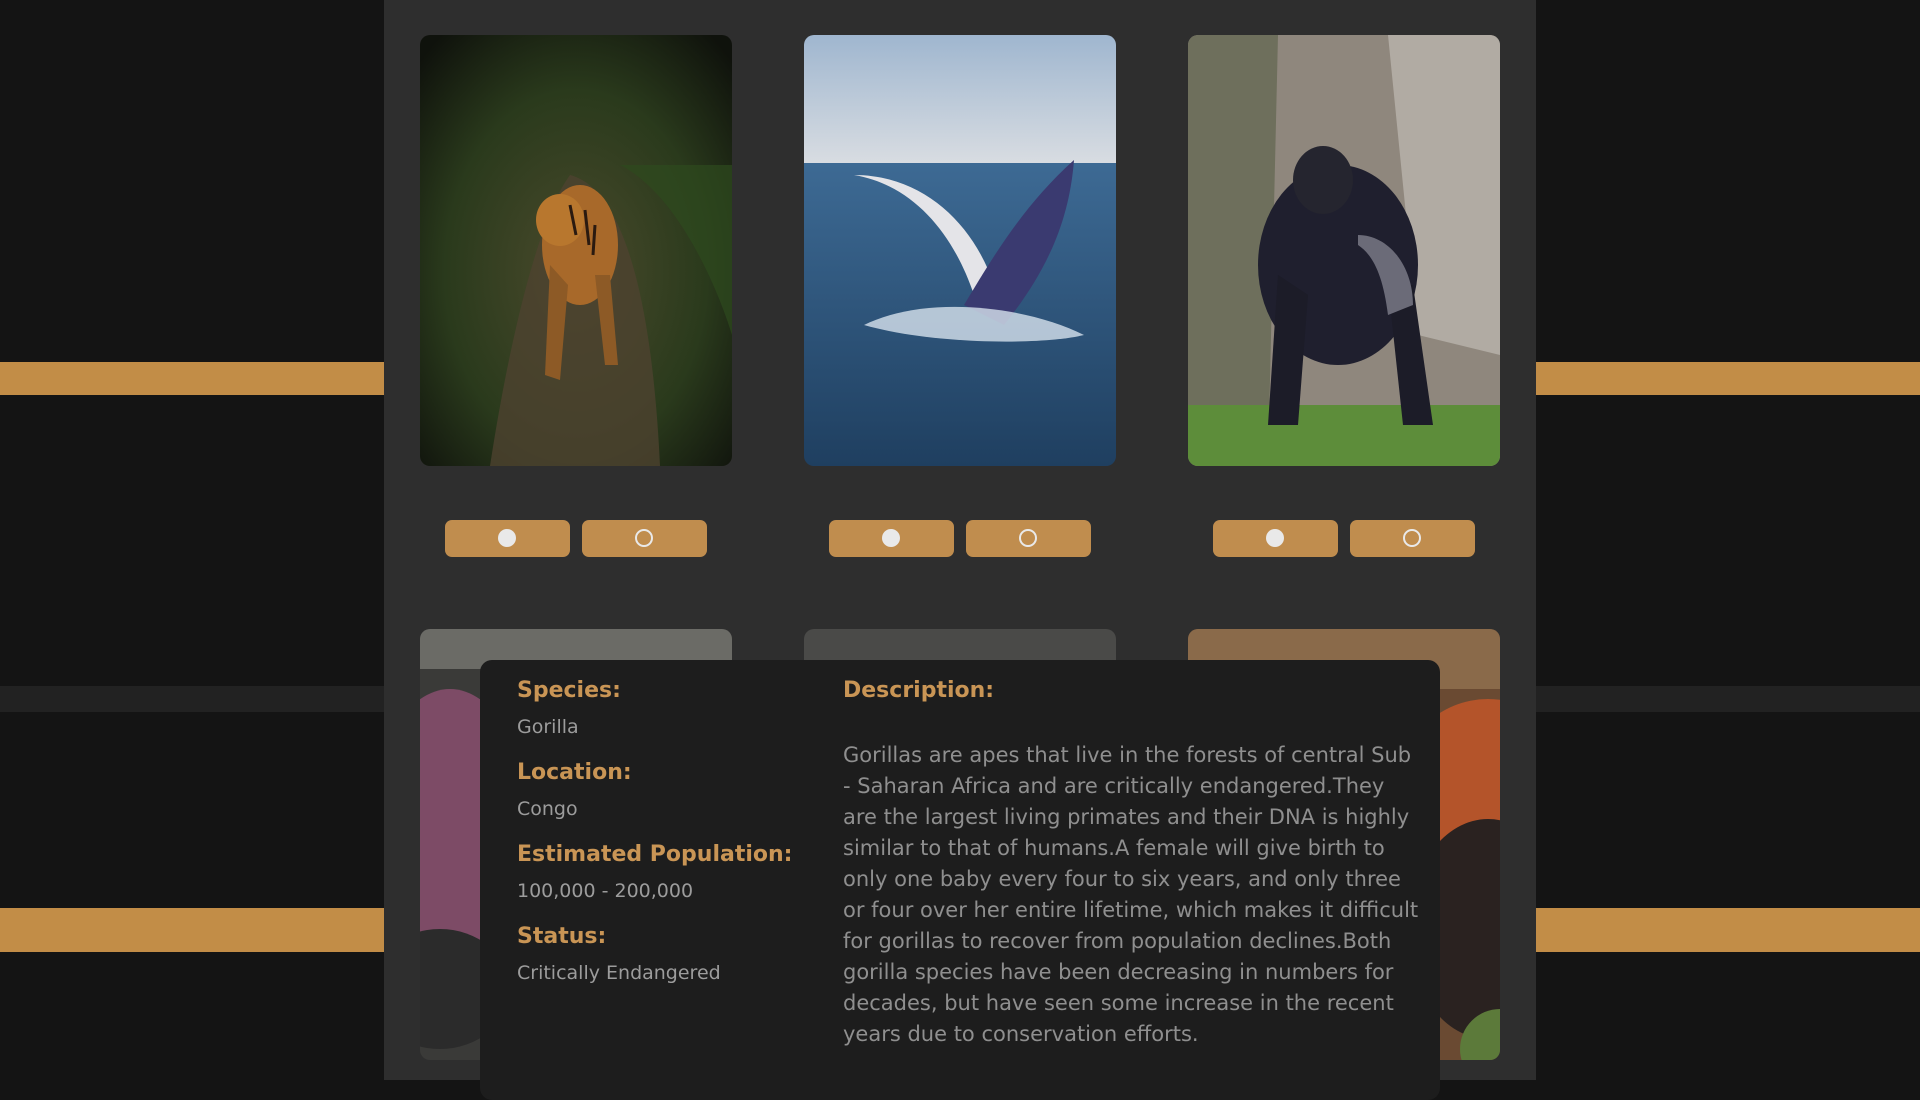  What do you see at coordinates (919, 690) in the screenshot?
I see `description-label: Description:` at bounding box center [919, 690].